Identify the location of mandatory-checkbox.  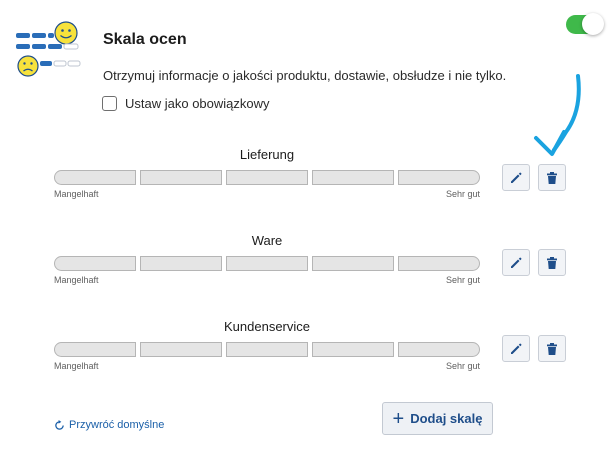
(109, 103).